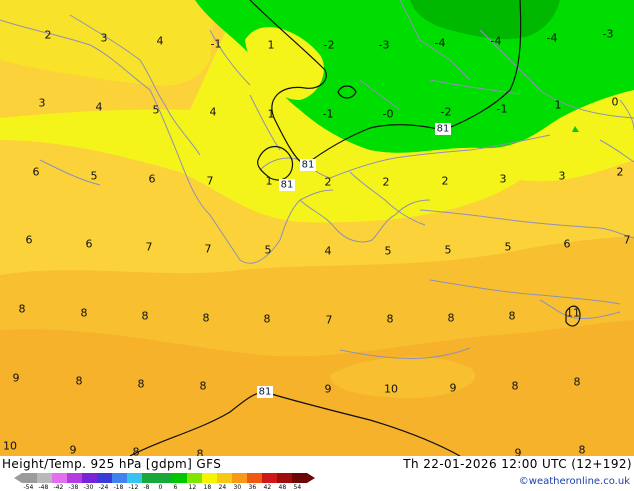  I want to click on color-legend-bar, so click(164, 478).